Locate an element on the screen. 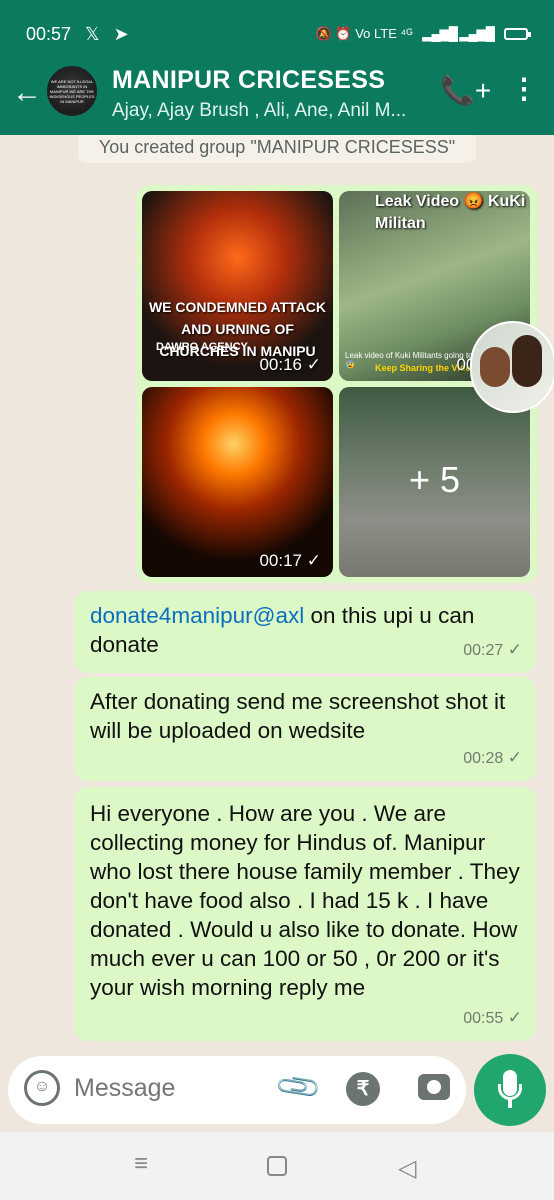 The height and width of the screenshot is (1200, 554). more-media-thumbnail: + 5 is located at coordinates (434, 482).